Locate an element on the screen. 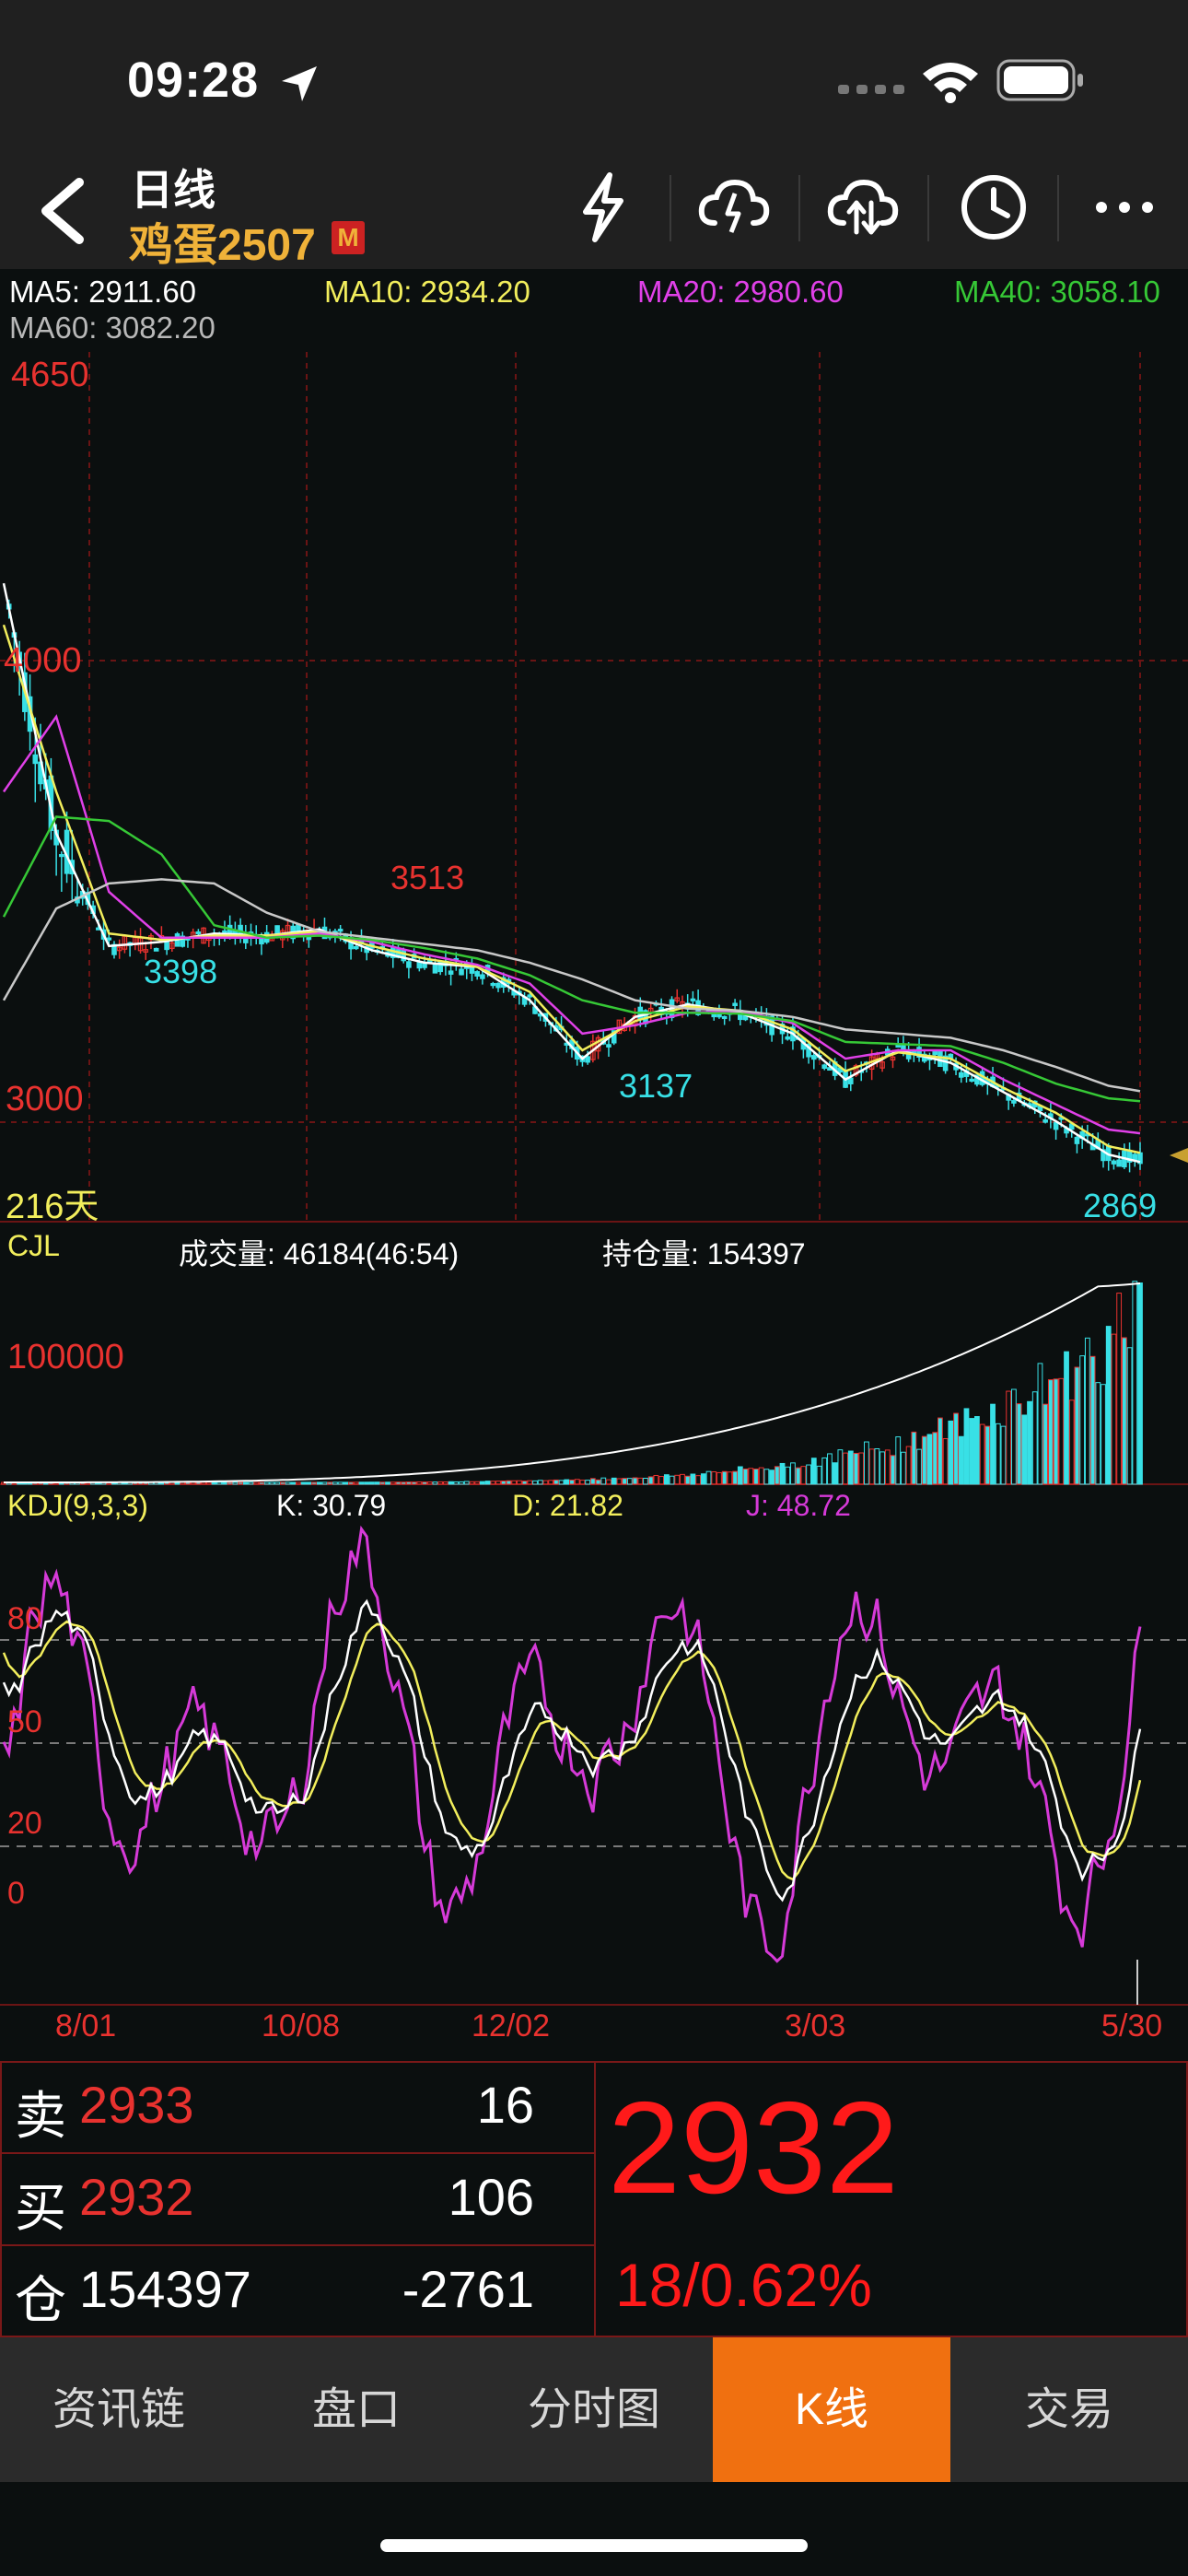  tab-intraday: 分时图 is located at coordinates (594, 2409).